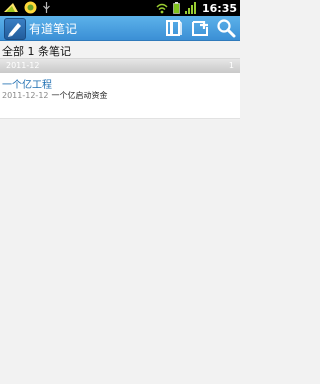  I want to click on pen-note-icon, so click(14, 30).